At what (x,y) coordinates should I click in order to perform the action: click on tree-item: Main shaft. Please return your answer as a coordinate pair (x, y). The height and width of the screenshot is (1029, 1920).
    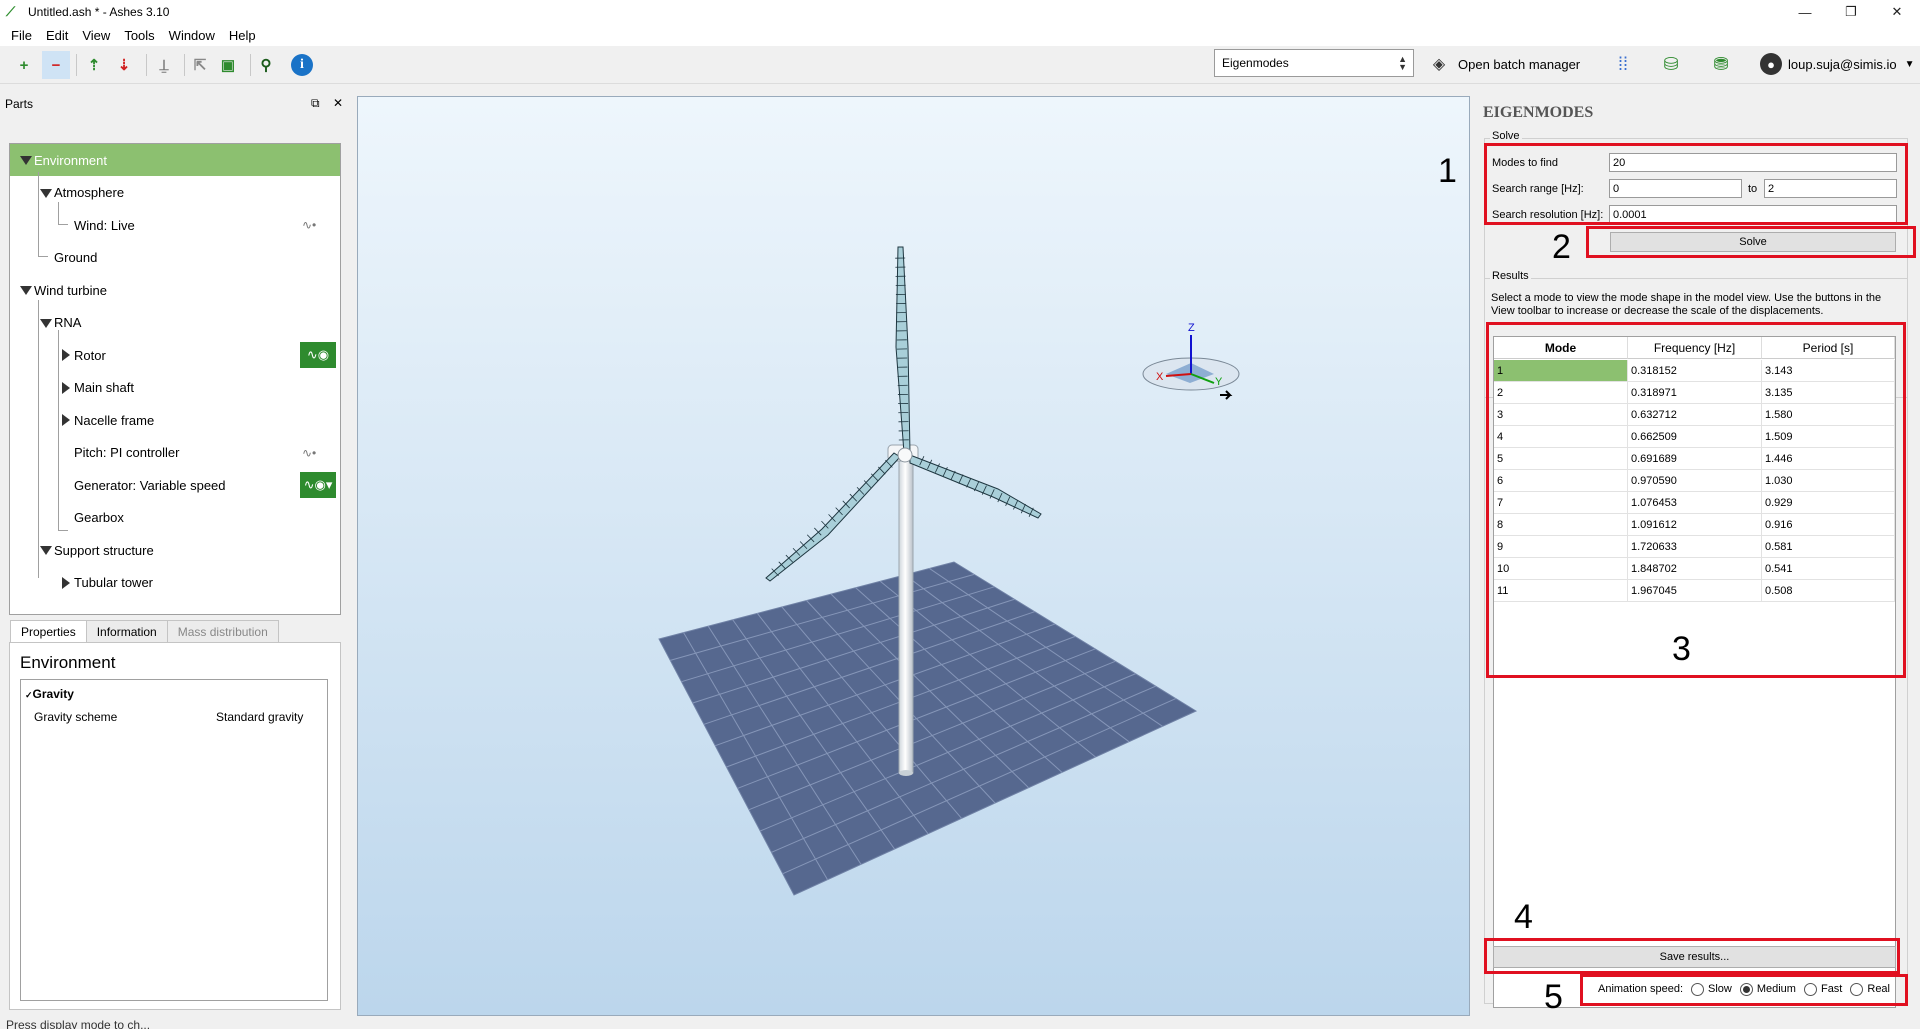
    Looking at the image, I should click on (104, 388).